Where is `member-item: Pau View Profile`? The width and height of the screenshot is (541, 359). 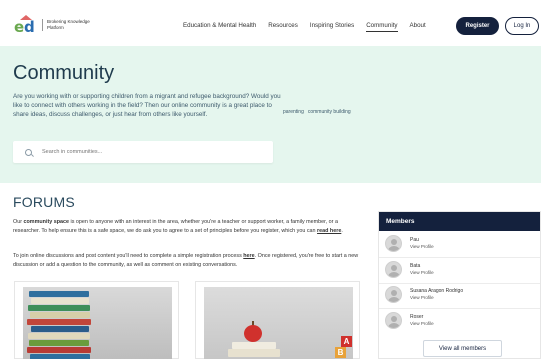 member-item: Pau View Profile is located at coordinates (409, 243).